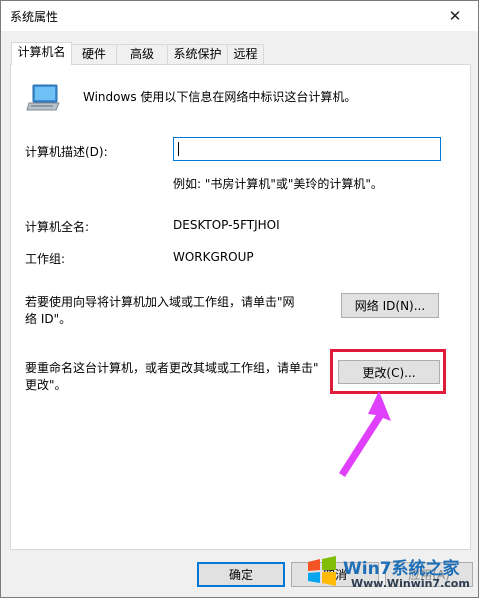 Image resolution: width=479 pixels, height=598 pixels. Describe the element at coordinates (239, 16) in the screenshot. I see `title-bar: 系统属性 ✕` at that location.